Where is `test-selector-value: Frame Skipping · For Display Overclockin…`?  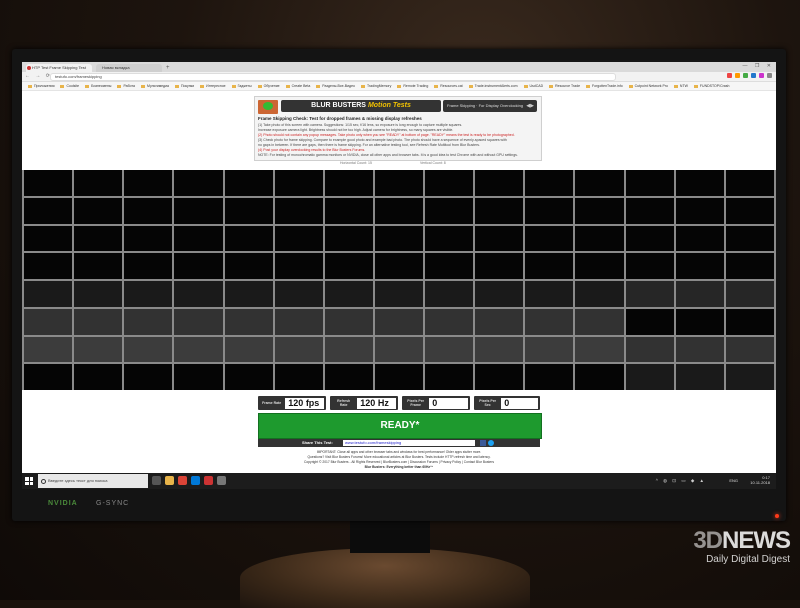 test-selector-value: Frame Skipping · For Display Overclockin… is located at coordinates (485, 105).